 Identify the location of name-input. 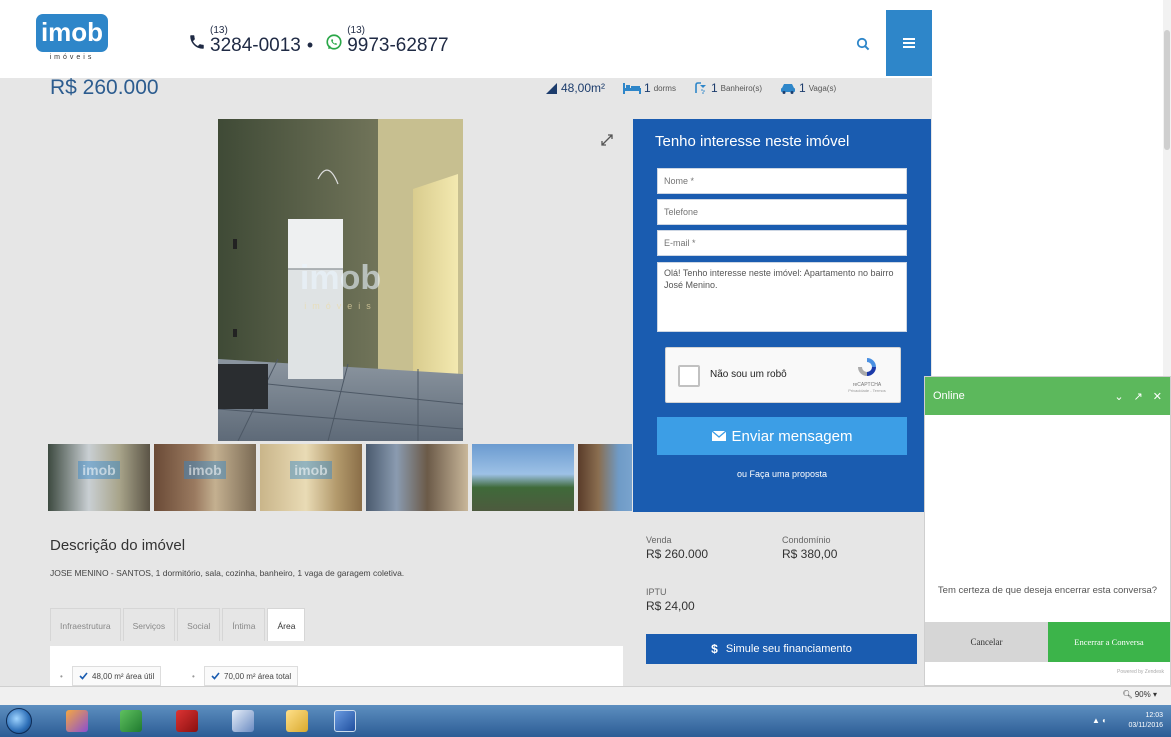
(782, 181).